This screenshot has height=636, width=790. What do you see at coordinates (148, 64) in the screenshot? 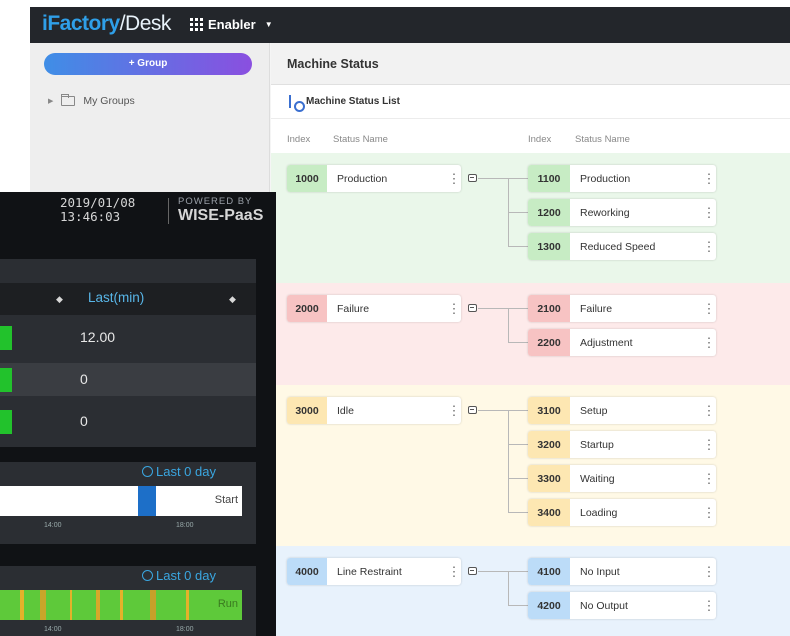
I see `add-group-button: + Group` at bounding box center [148, 64].